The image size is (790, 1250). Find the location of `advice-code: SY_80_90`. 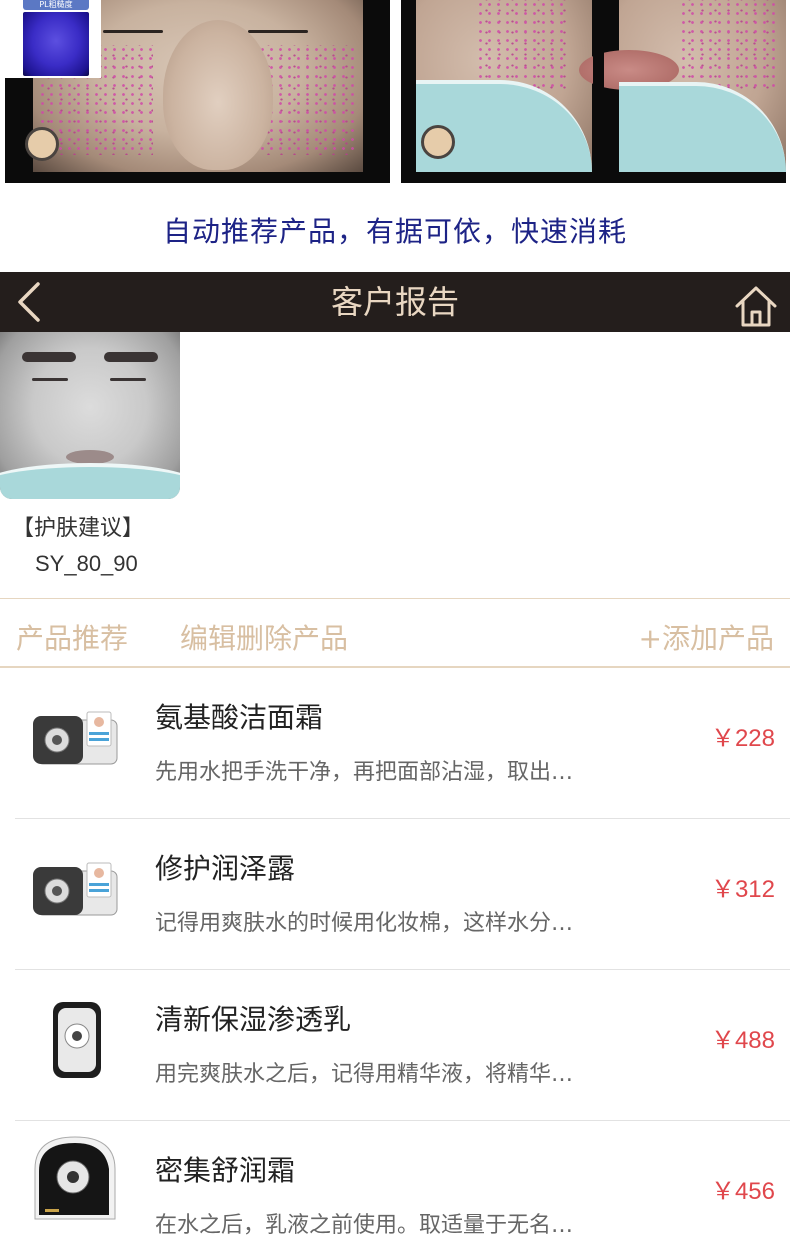

advice-code: SY_80_90 is located at coordinates (86, 563).